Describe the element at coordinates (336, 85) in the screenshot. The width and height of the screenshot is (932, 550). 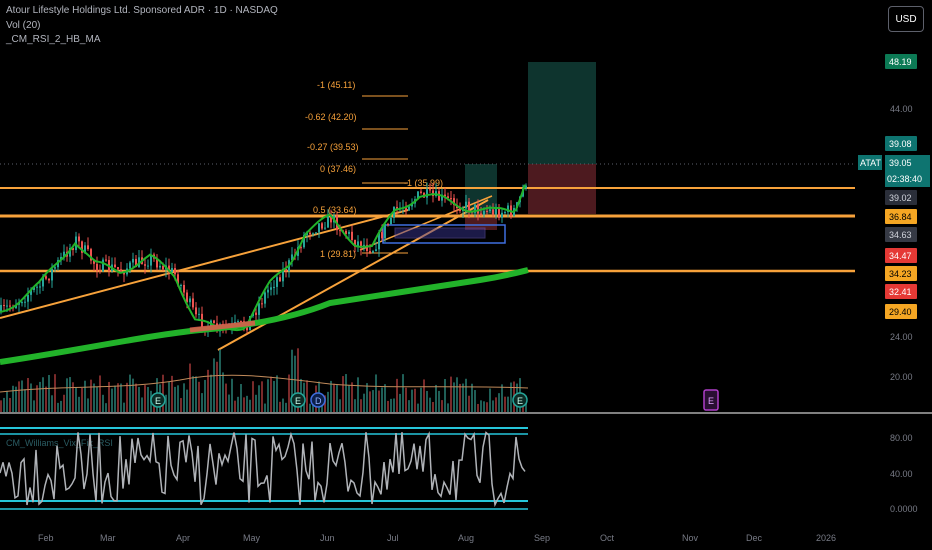
I see `fib-level-label: -1 (45.11)` at that location.